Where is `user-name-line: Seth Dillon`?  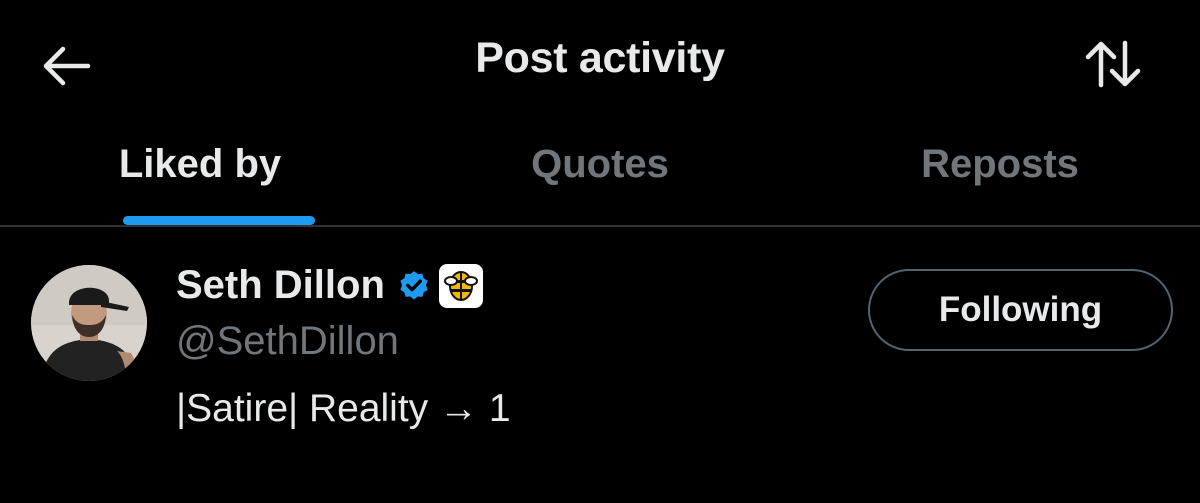 user-name-line: Seth Dillon is located at coordinates (329, 285).